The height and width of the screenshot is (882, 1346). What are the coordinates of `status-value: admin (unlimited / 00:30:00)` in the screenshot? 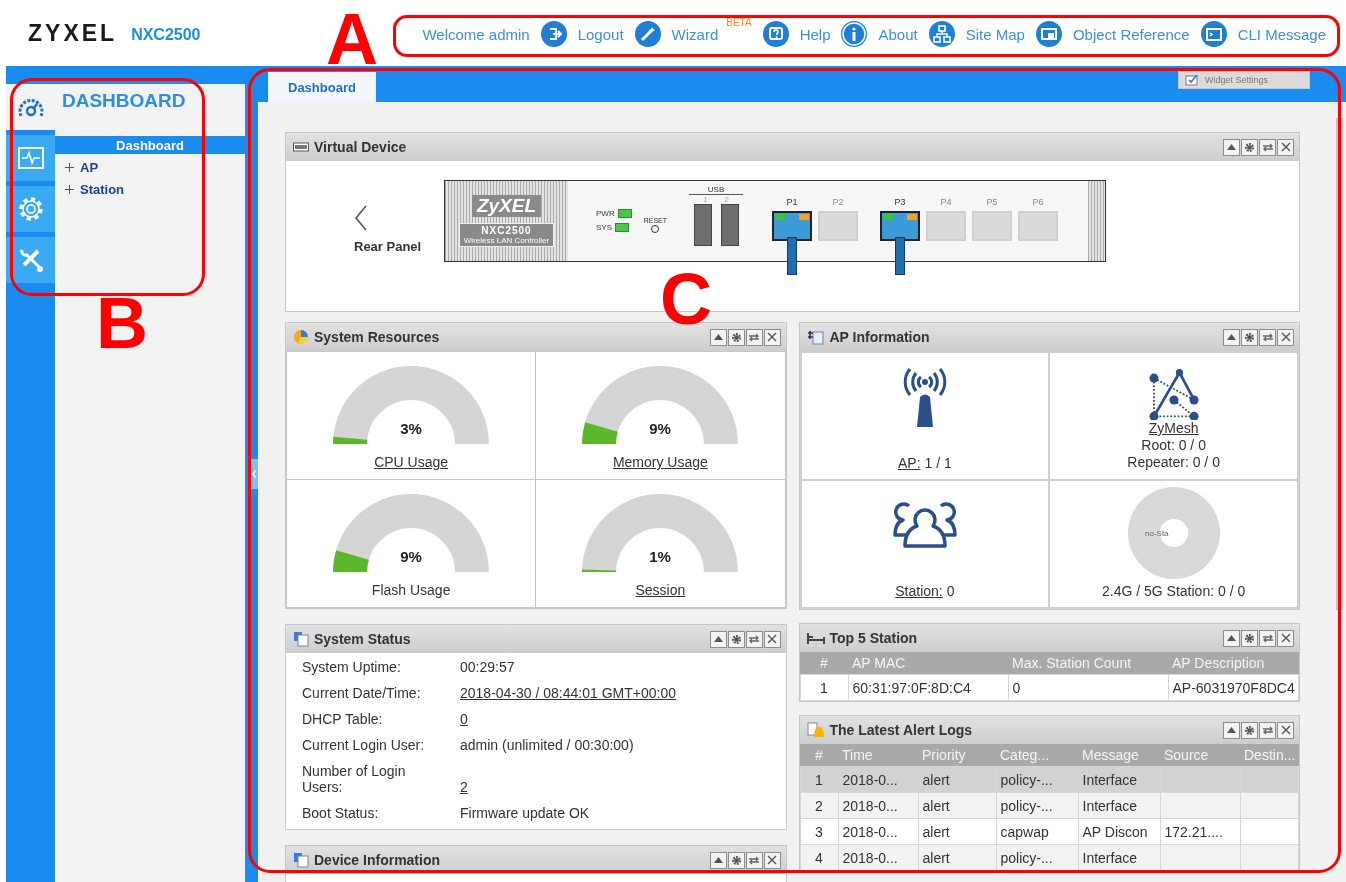 It's located at (547, 745).